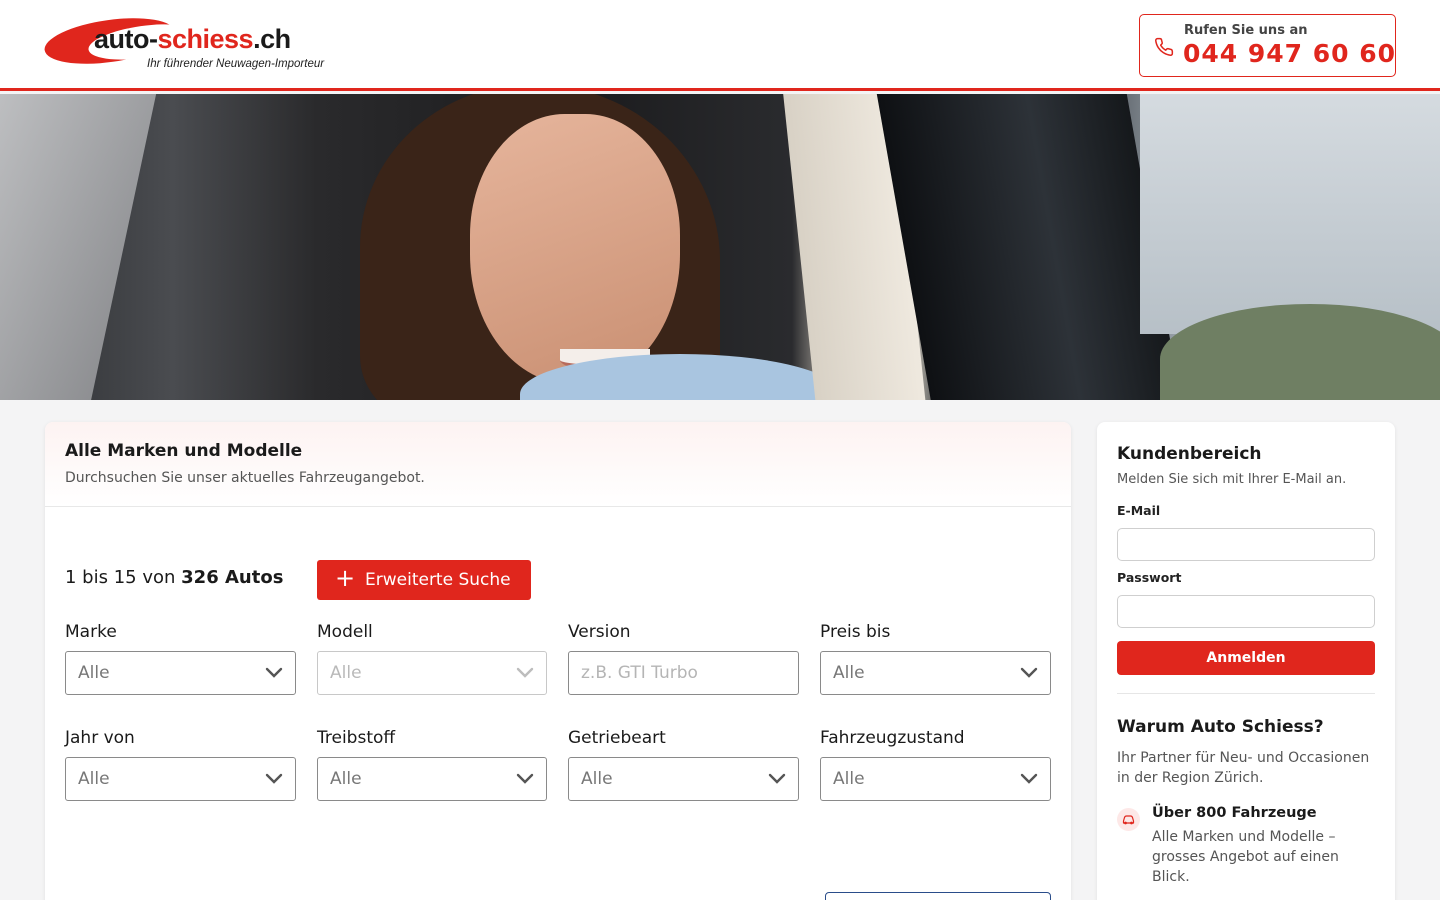  Describe the element at coordinates (1220, 727) in the screenshot. I see `why-title: Warum Auto Schiess?` at that location.